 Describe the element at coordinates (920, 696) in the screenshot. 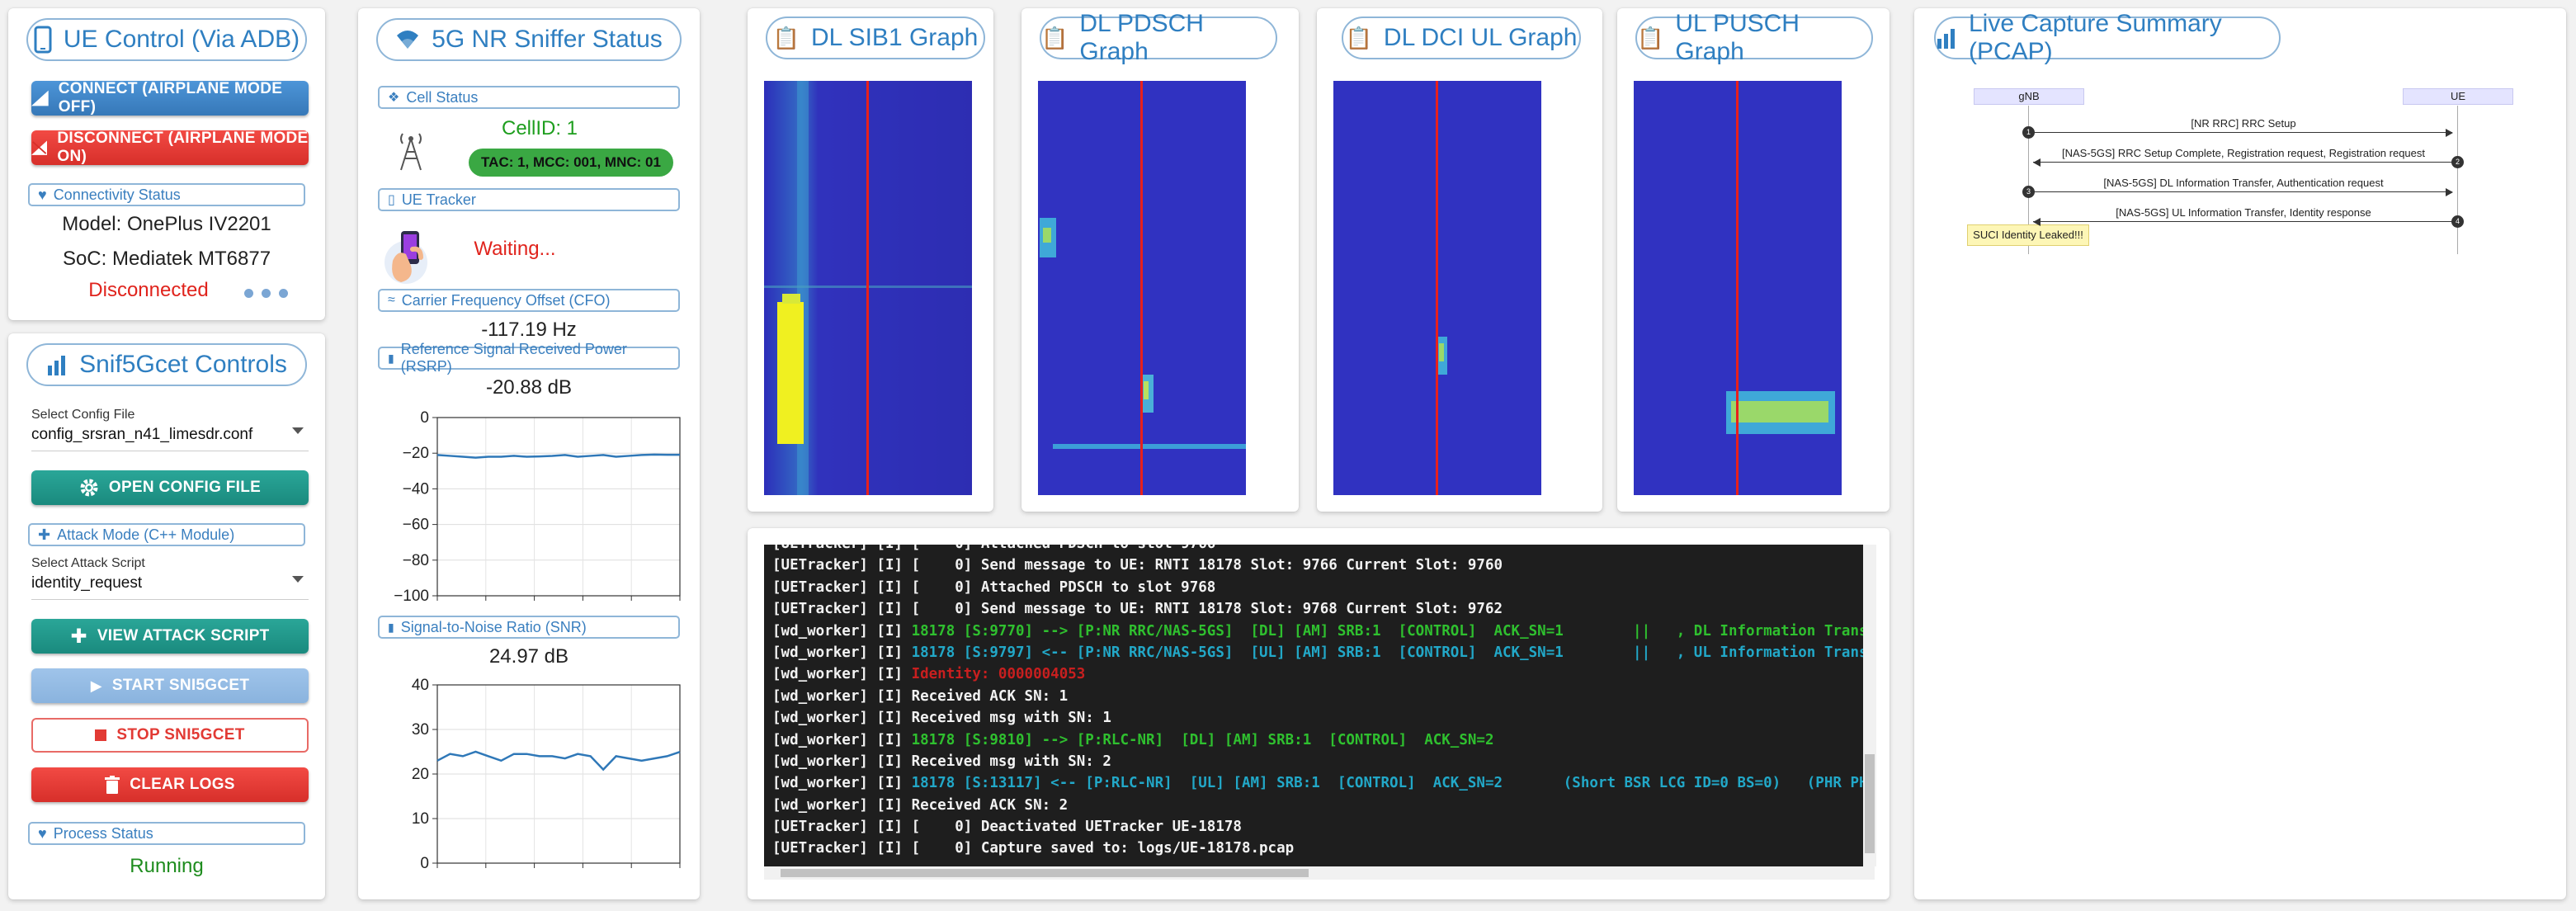

I see `log-line: [wd_worker] [I] Received ACK SN: 1` at that location.